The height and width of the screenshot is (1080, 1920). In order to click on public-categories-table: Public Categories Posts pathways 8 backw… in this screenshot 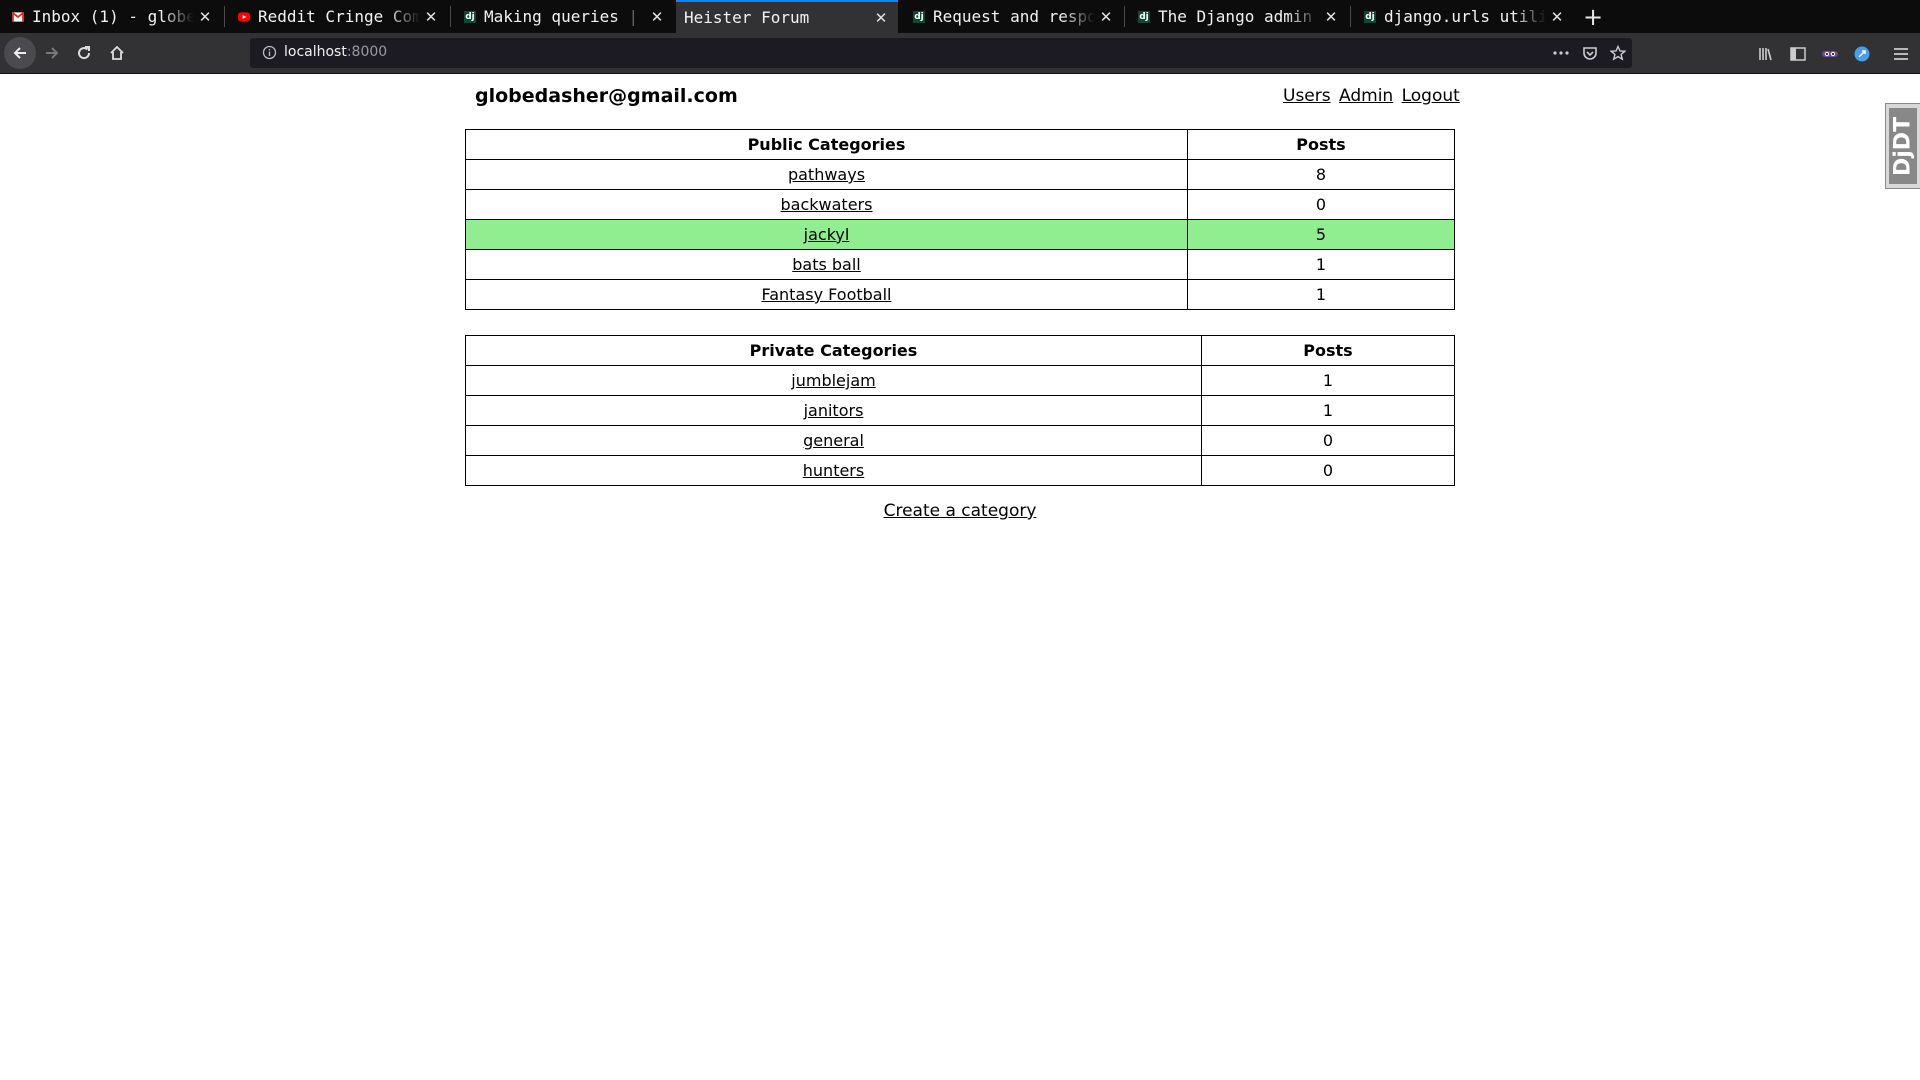, I will do `click(960, 219)`.